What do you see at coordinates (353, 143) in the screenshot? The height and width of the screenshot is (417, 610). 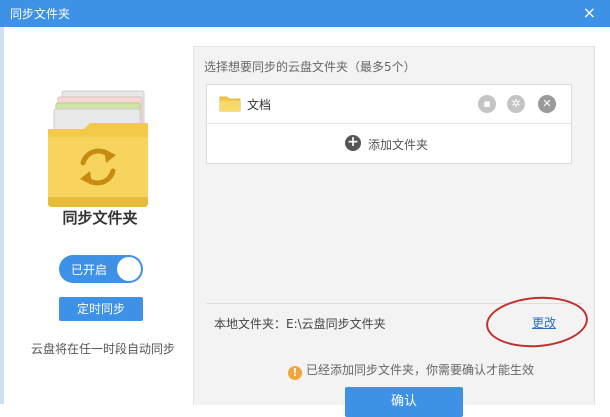 I see `plus-icon: +` at bounding box center [353, 143].